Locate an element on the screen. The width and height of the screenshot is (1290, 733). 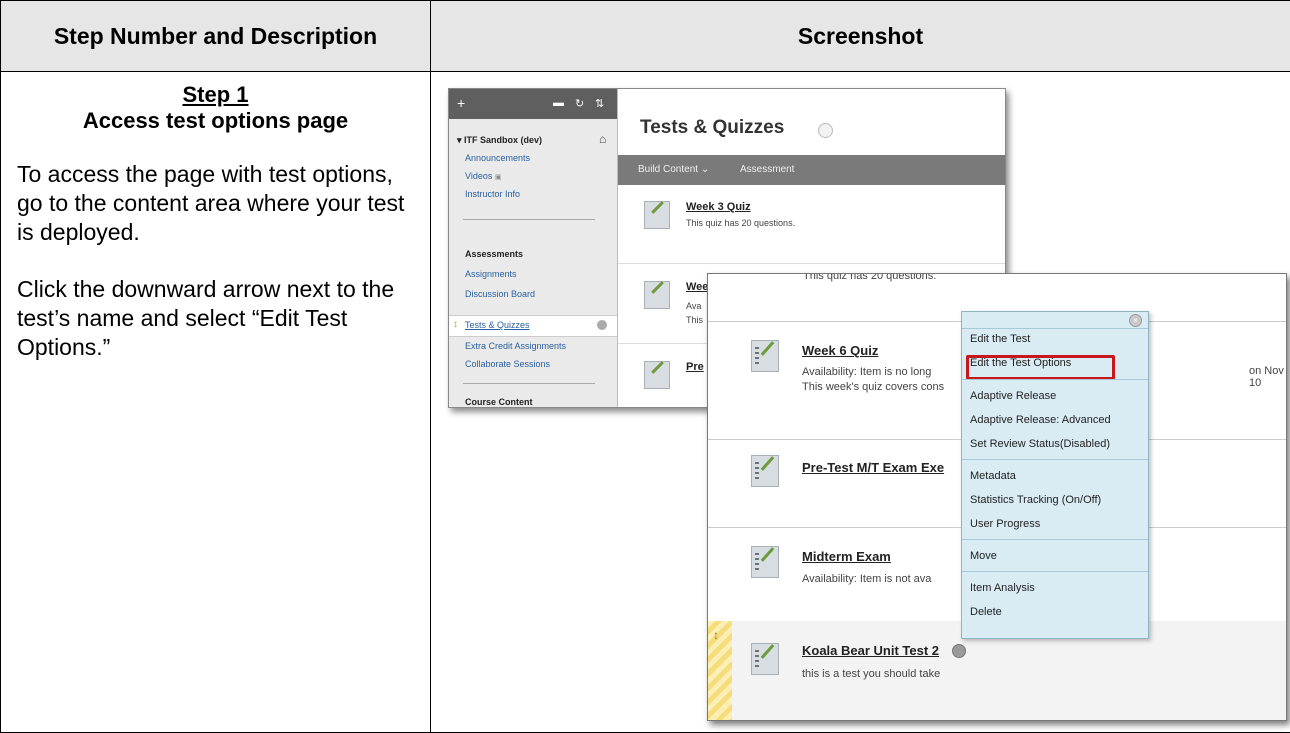
menu-item-item-analysis: Item Analysis is located at coordinates (1055, 589).